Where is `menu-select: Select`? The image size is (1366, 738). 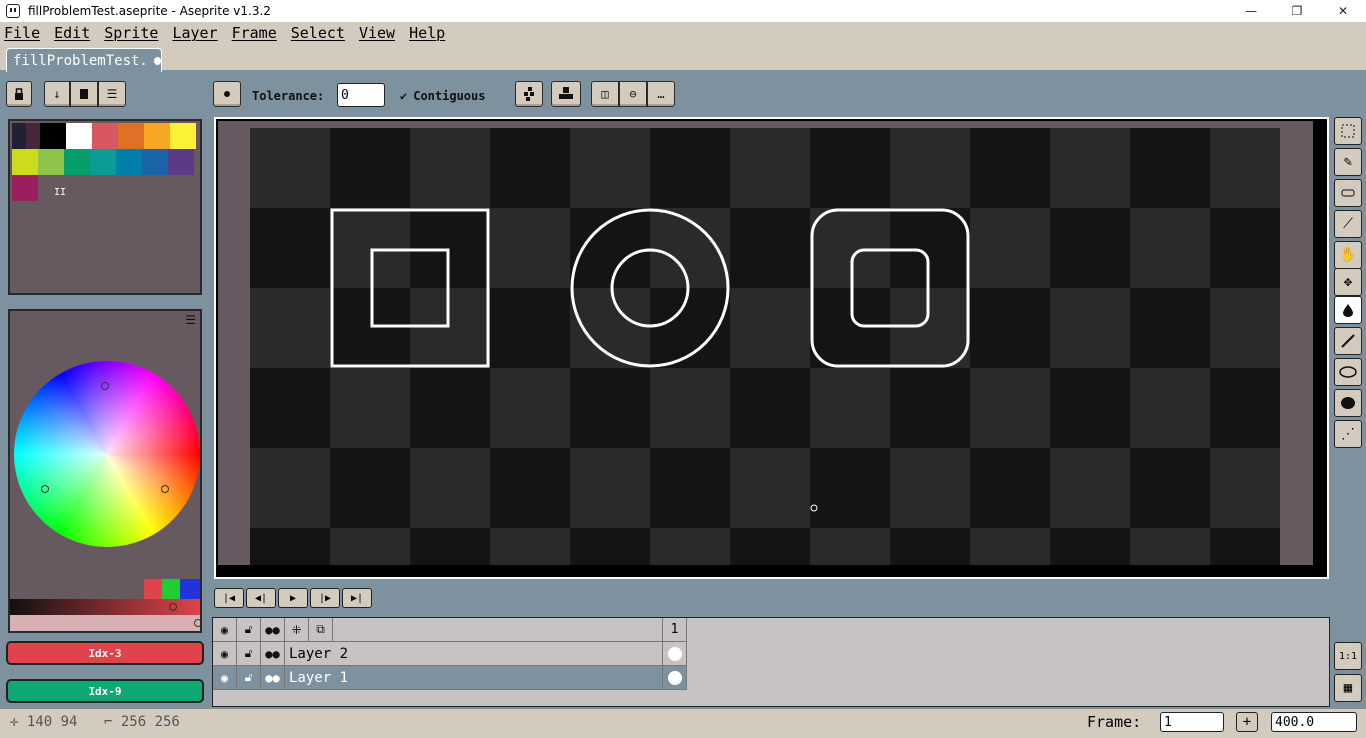
menu-select: Select is located at coordinates (318, 33).